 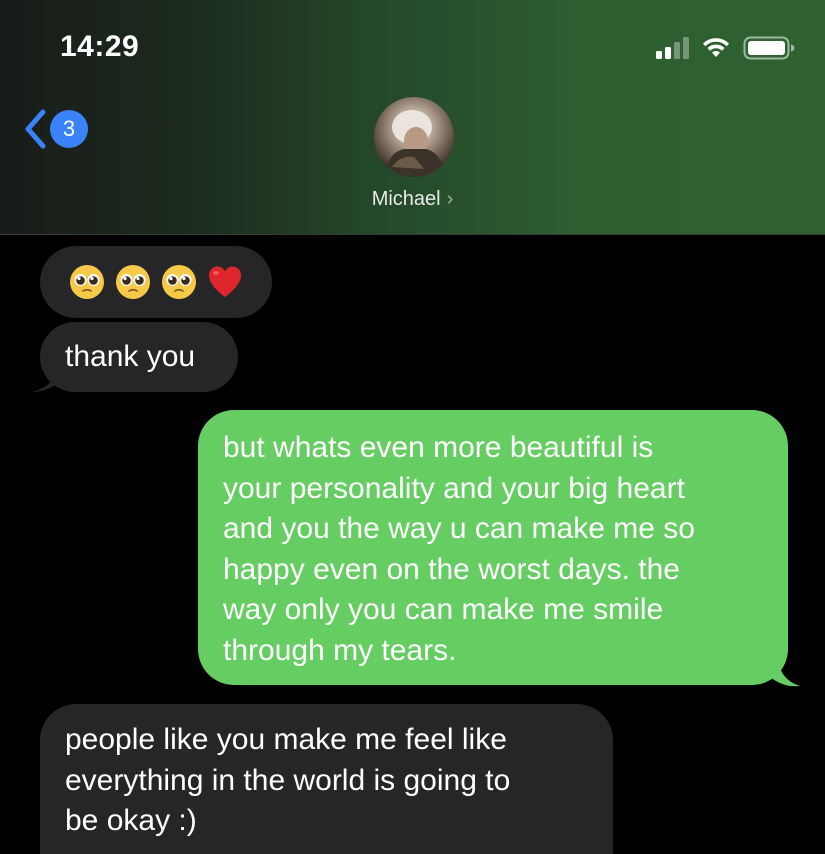 What do you see at coordinates (716, 48) in the screenshot?
I see `wifi-icon` at bounding box center [716, 48].